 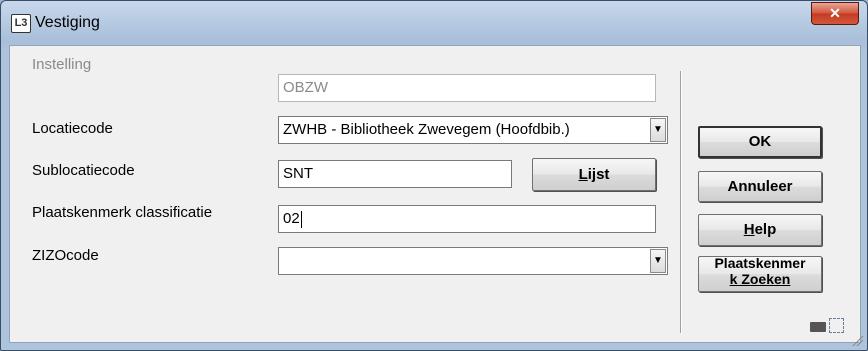 I want to click on window-title: Vestiging, so click(x=67, y=22).